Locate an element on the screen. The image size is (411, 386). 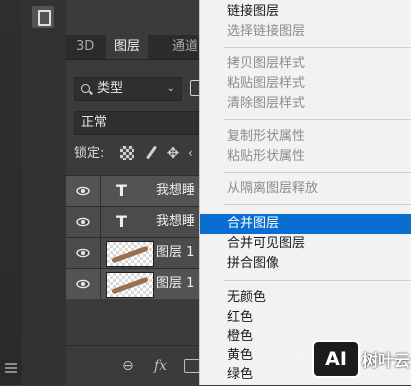
menu-item-merge-visible: 合并可见图层 is located at coordinates (305, 244).